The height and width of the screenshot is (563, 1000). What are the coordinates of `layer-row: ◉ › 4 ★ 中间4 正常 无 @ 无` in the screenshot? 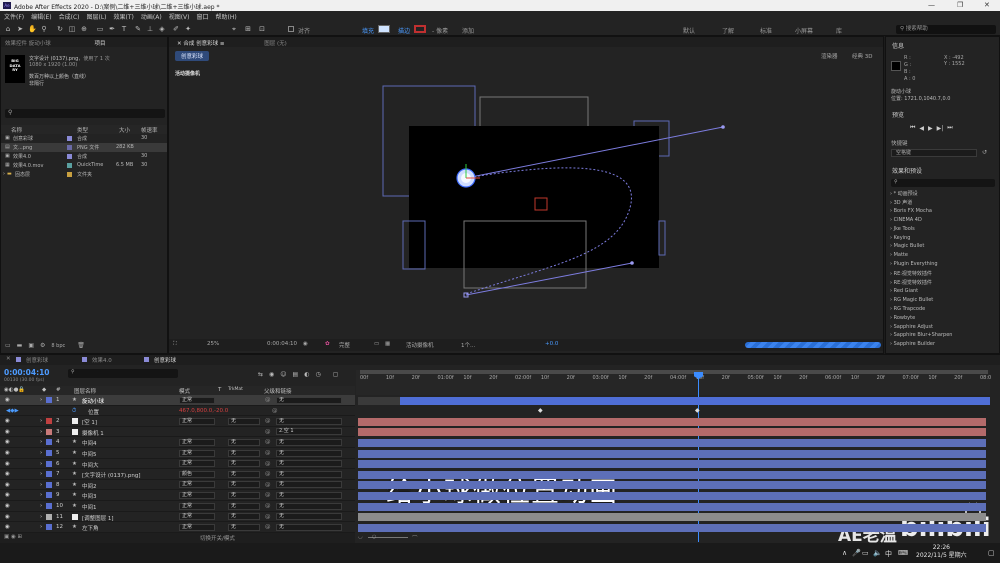 It's located at (177, 442).